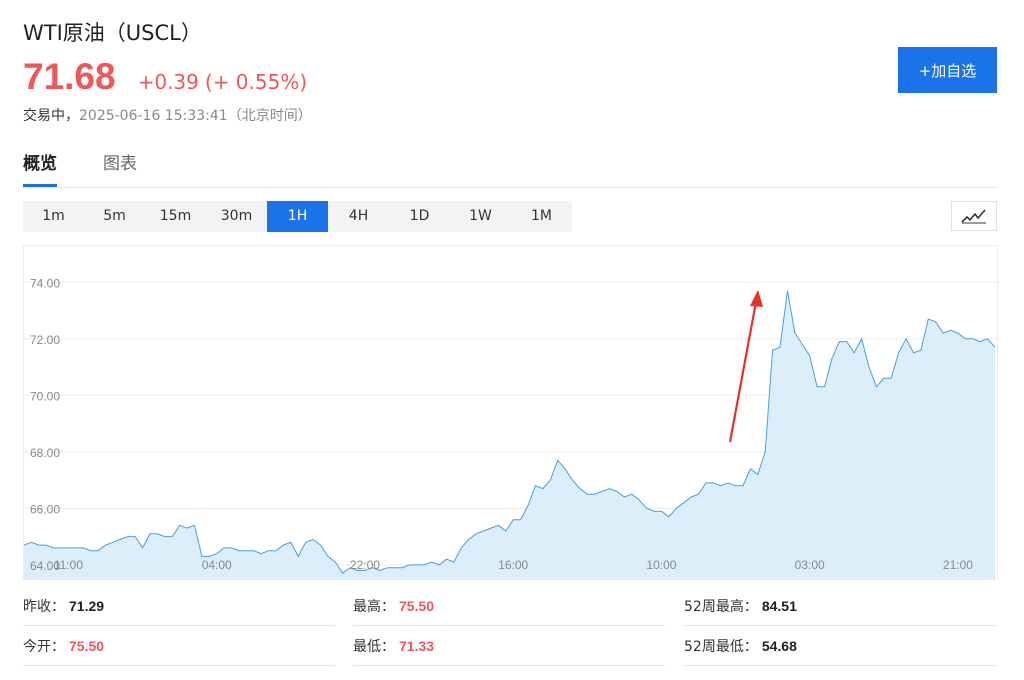  Describe the element at coordinates (810, 565) in the screenshot. I see `x-tick-label: 03:00` at that location.